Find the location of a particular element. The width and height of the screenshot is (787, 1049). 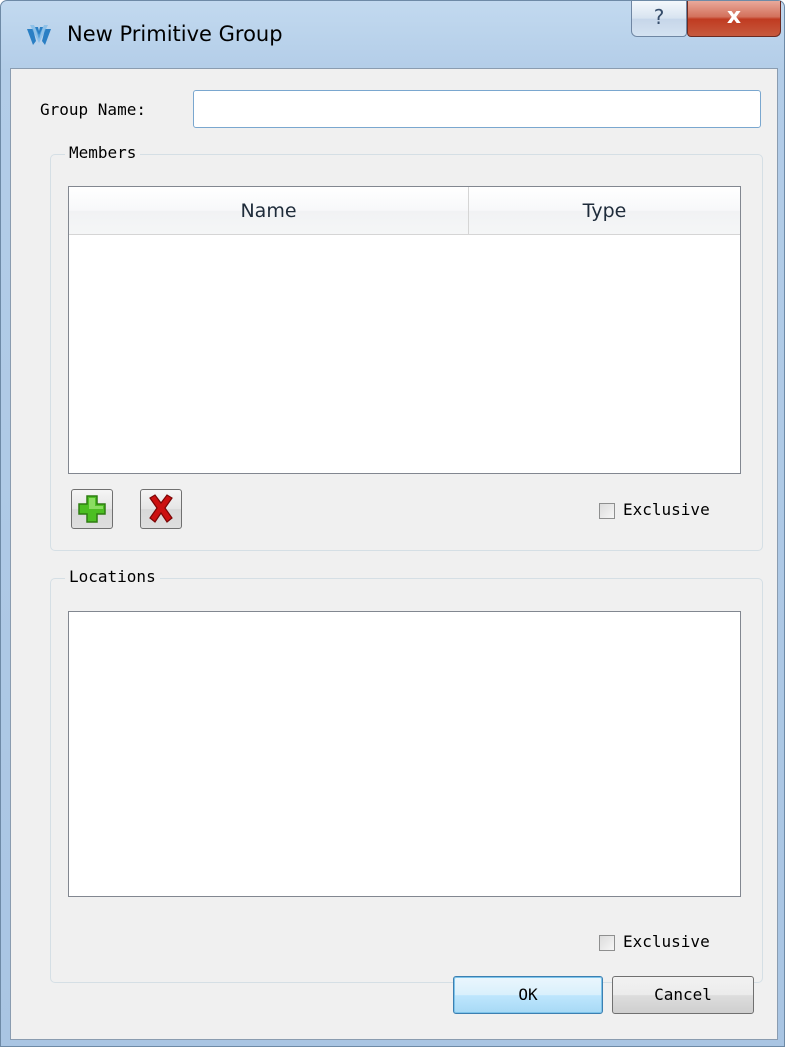

window-title: New Primitive Group is located at coordinates (175, 34).